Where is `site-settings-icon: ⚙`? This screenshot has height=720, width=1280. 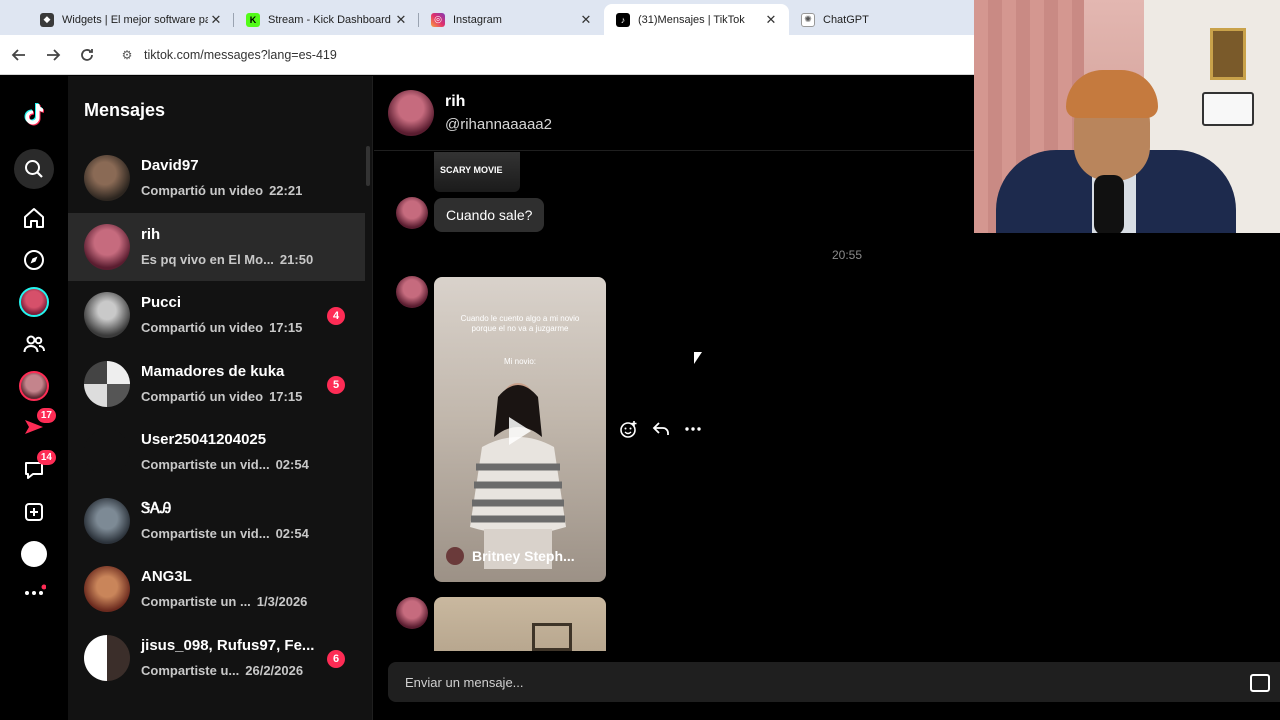
site-settings-icon: ⚙ is located at coordinates (127, 55).